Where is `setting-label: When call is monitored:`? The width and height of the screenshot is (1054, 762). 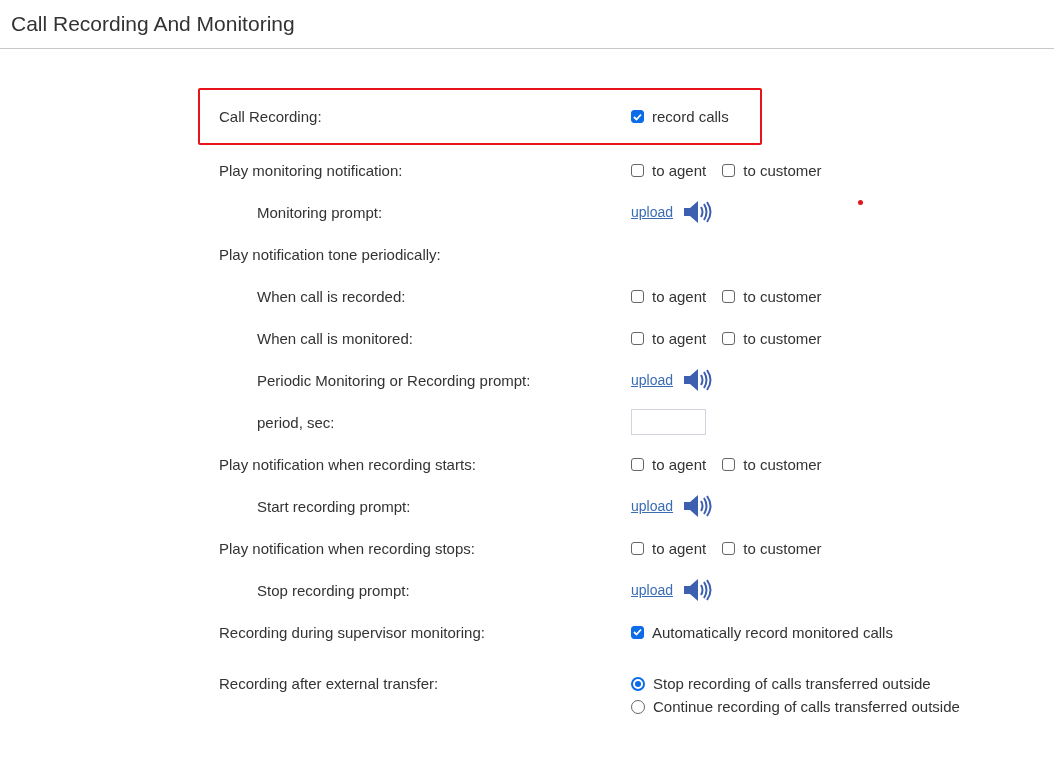
setting-label: When call is monitored: is located at coordinates (335, 338).